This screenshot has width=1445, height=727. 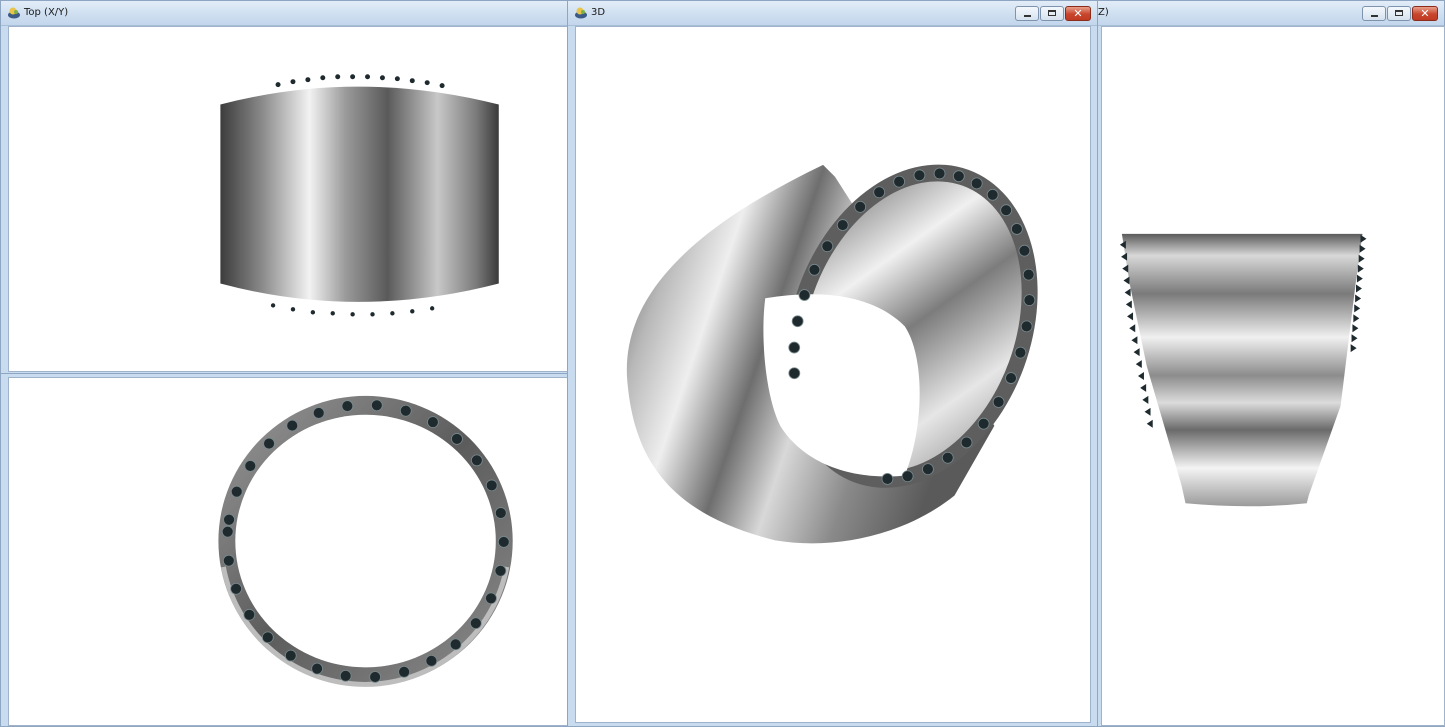 I want to click on perspective-window-controls: ✕, so click(x=1052, y=13).